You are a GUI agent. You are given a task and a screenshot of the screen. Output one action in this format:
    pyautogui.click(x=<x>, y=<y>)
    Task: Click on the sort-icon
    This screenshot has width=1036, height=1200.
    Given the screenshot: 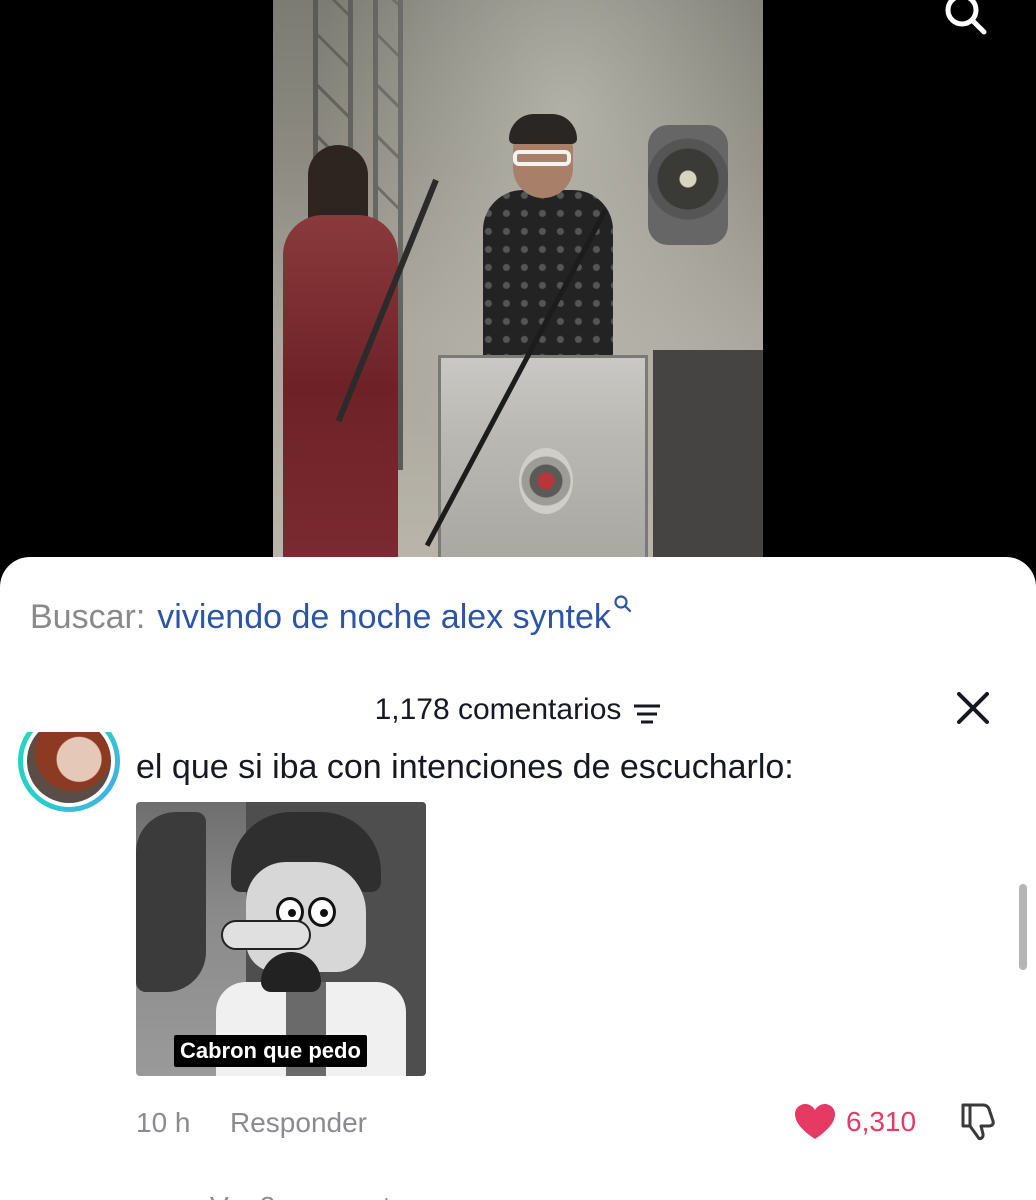 What is the action you would take?
    pyautogui.click(x=647, y=711)
    